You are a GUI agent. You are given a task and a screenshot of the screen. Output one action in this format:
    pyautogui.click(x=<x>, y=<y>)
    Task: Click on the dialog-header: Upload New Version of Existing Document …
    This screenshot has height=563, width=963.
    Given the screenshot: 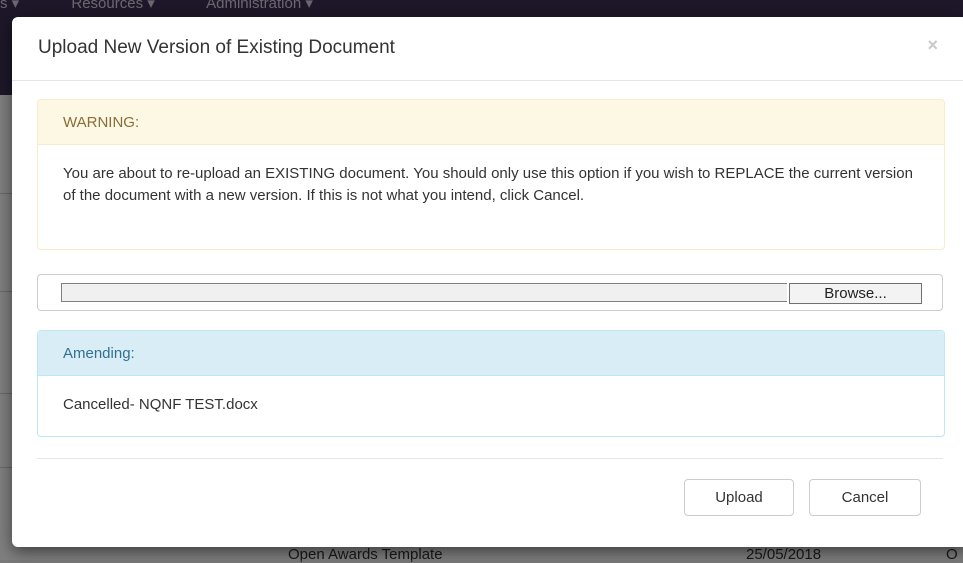 What is the action you would take?
    pyautogui.click(x=487, y=49)
    